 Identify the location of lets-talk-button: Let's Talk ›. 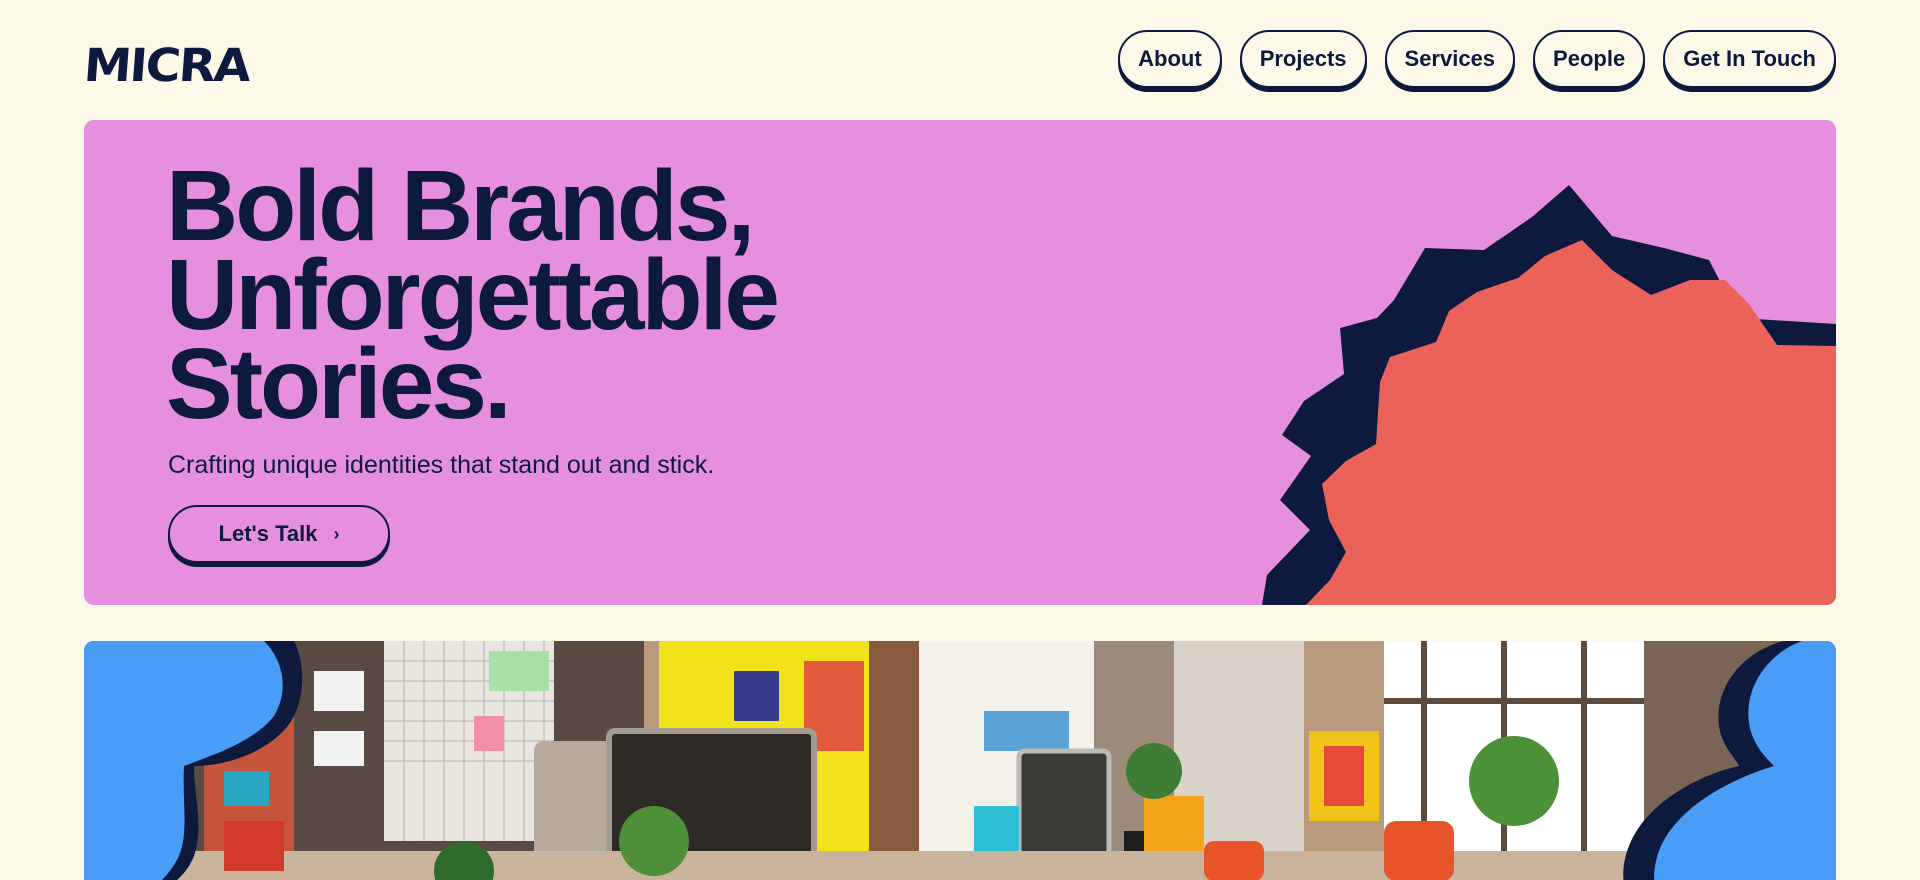
(279, 534).